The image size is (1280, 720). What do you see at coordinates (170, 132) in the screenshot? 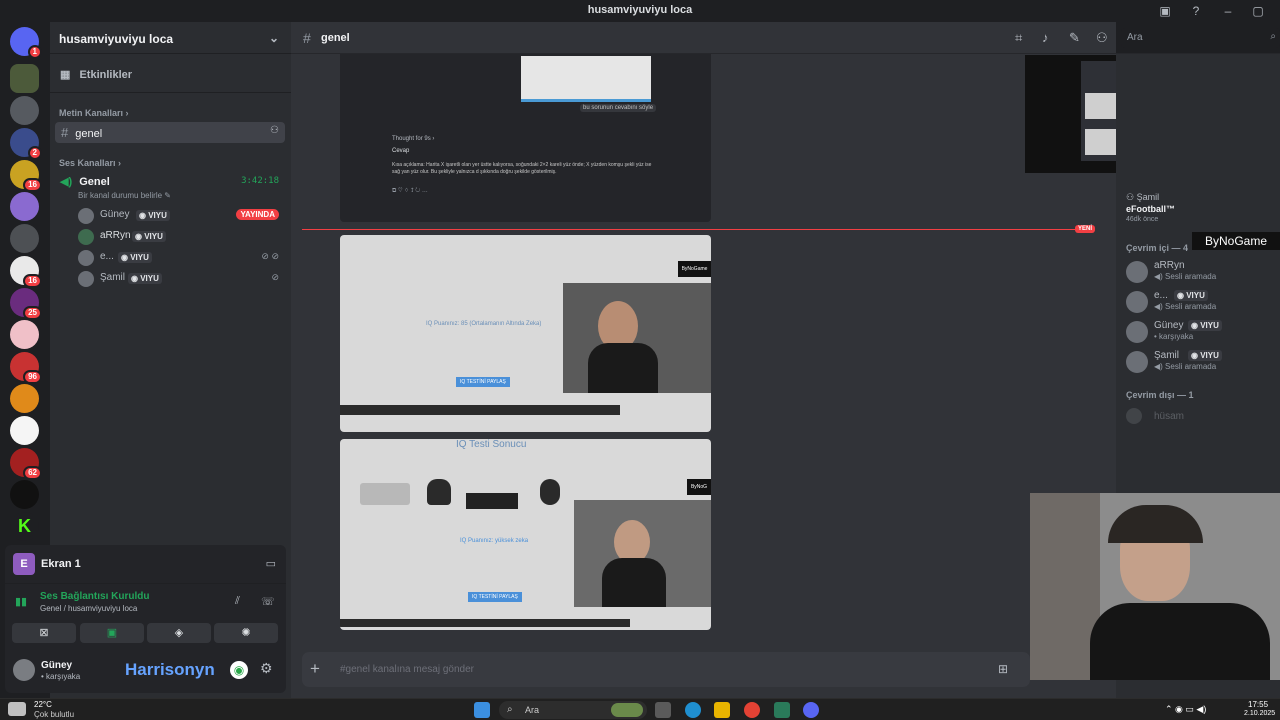
I see `channel-item-genel: # genel ⚇` at bounding box center [170, 132].